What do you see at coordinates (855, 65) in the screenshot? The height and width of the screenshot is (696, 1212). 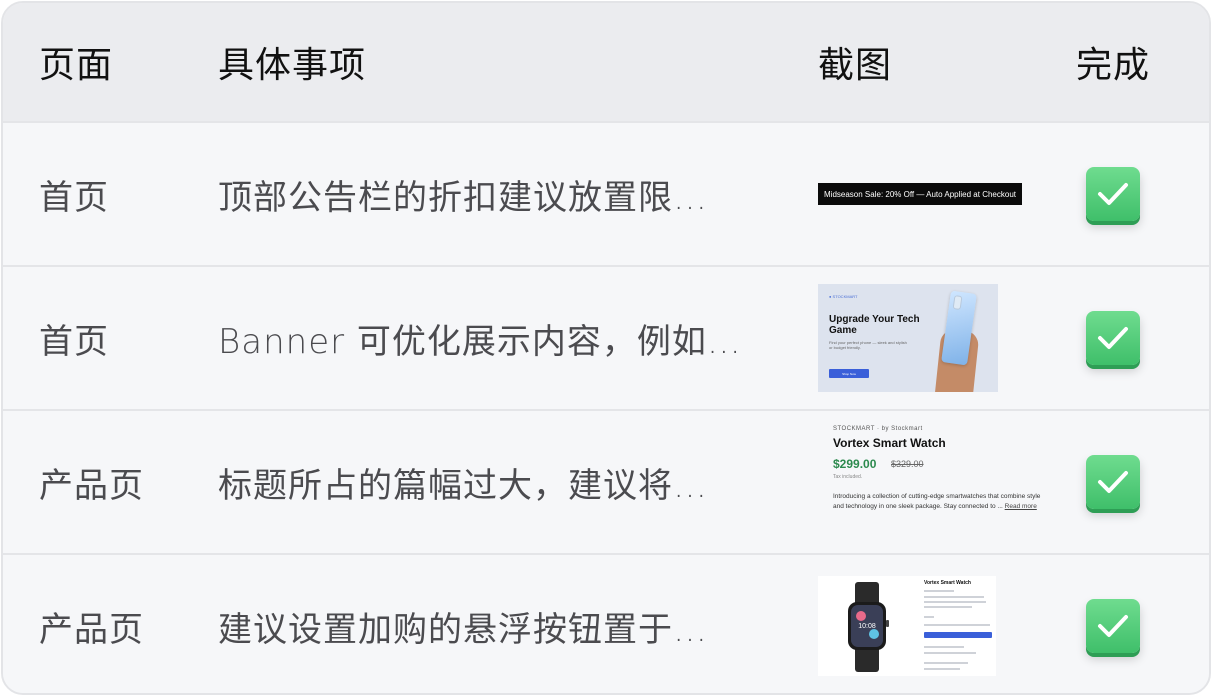 I see `header-screenshot: 截图` at bounding box center [855, 65].